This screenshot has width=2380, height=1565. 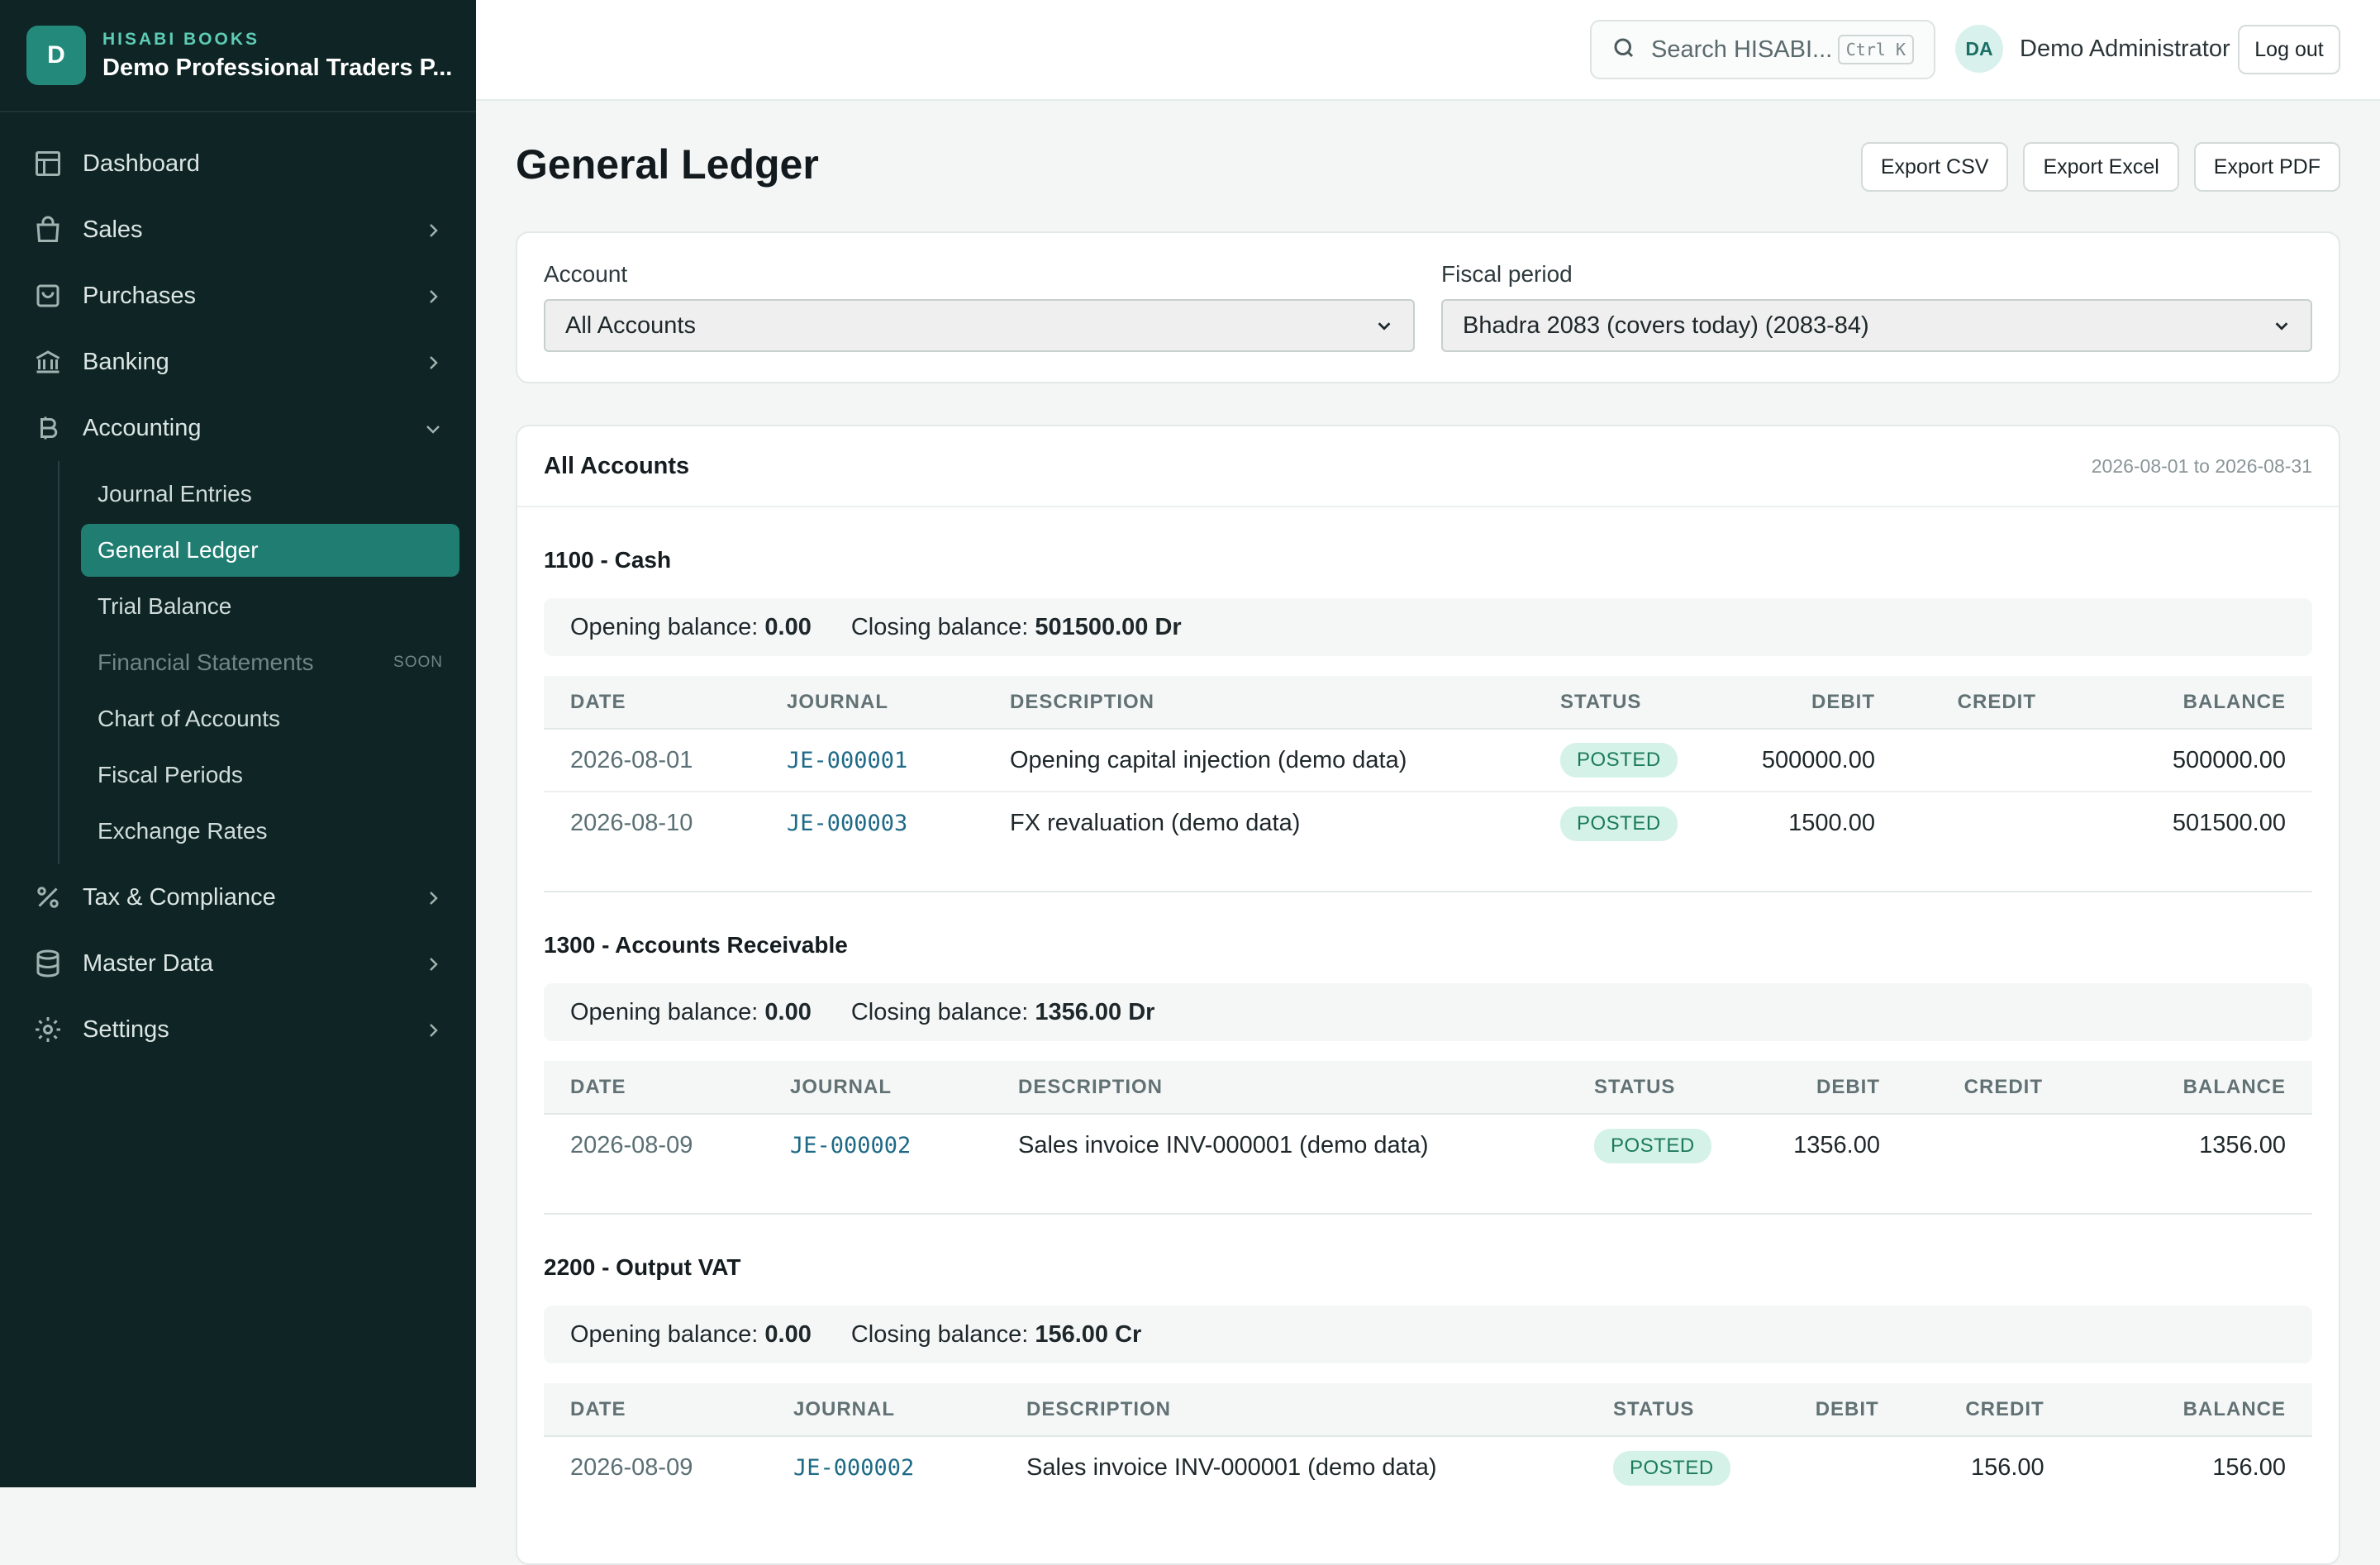 I want to click on sidebar-subitem-general-ledger: General Ledger, so click(x=270, y=550).